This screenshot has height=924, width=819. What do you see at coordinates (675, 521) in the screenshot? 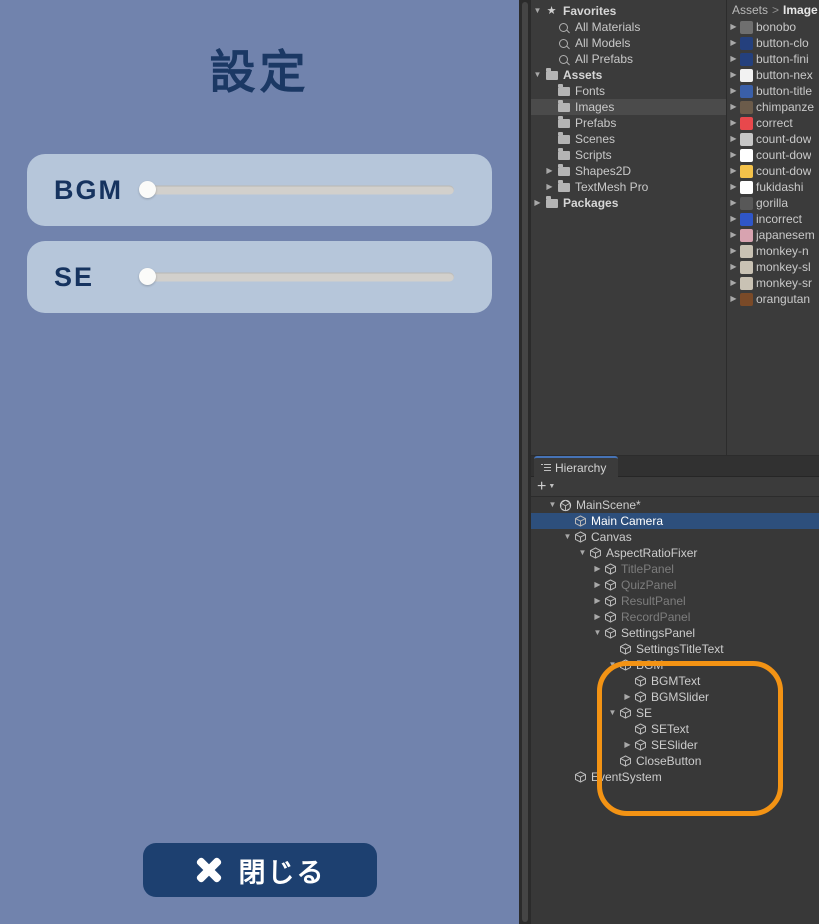
I see `hierarchy-item-main-camera: Main Camera` at bounding box center [675, 521].